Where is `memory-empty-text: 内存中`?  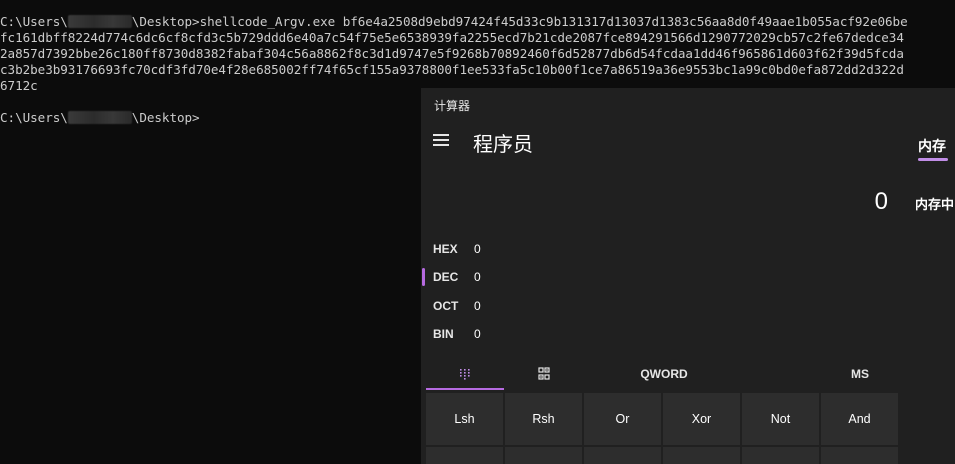 memory-empty-text: 内存中 is located at coordinates (935, 204).